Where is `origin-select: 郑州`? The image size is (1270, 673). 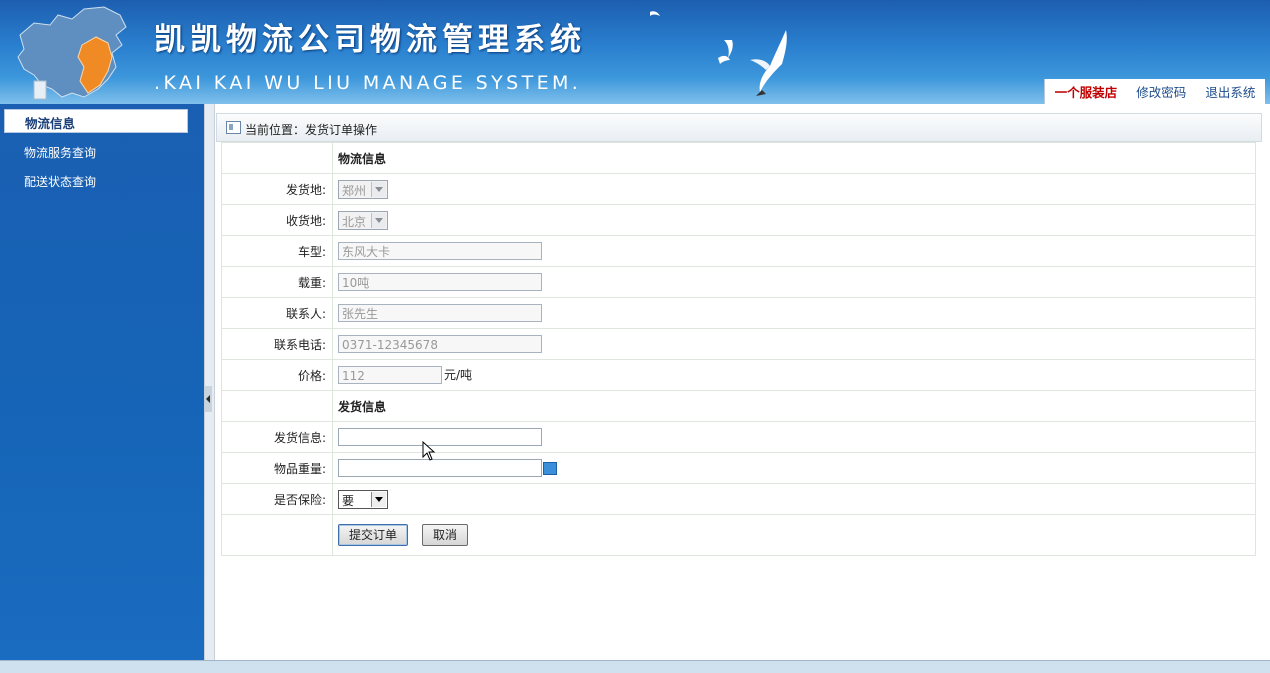
origin-select: 郑州 is located at coordinates (363, 189).